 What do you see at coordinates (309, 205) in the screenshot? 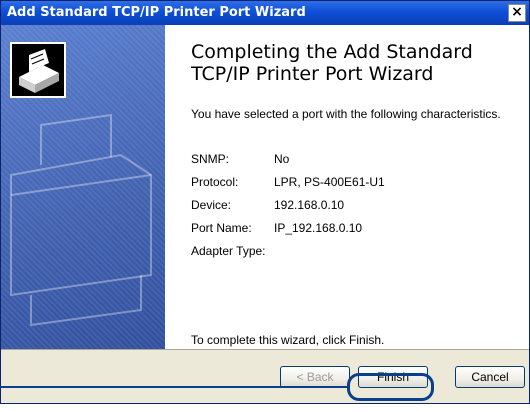
I see `property-value: 192.168.0.10` at bounding box center [309, 205].